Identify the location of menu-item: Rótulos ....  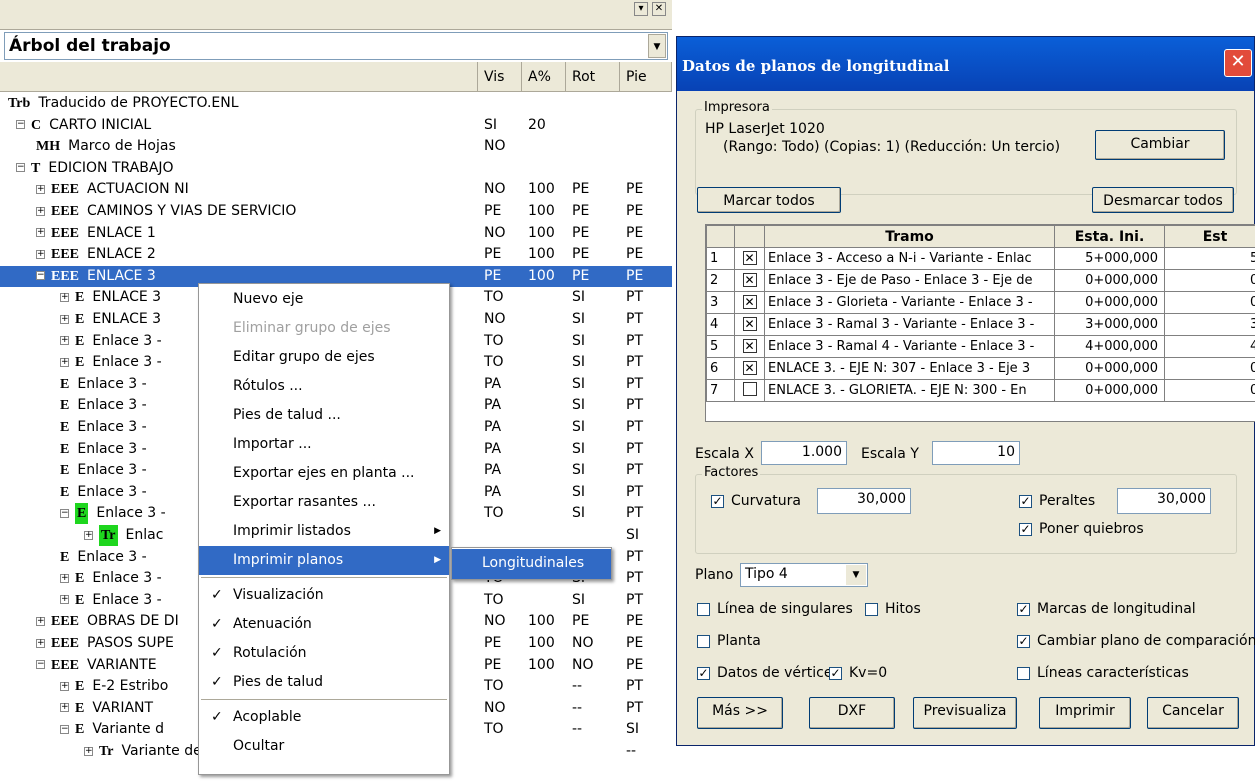
(324, 386).